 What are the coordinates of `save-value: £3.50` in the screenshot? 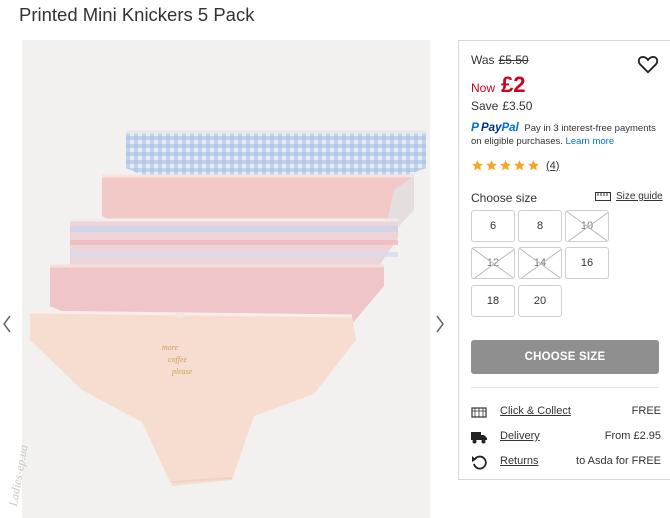 It's located at (517, 106).